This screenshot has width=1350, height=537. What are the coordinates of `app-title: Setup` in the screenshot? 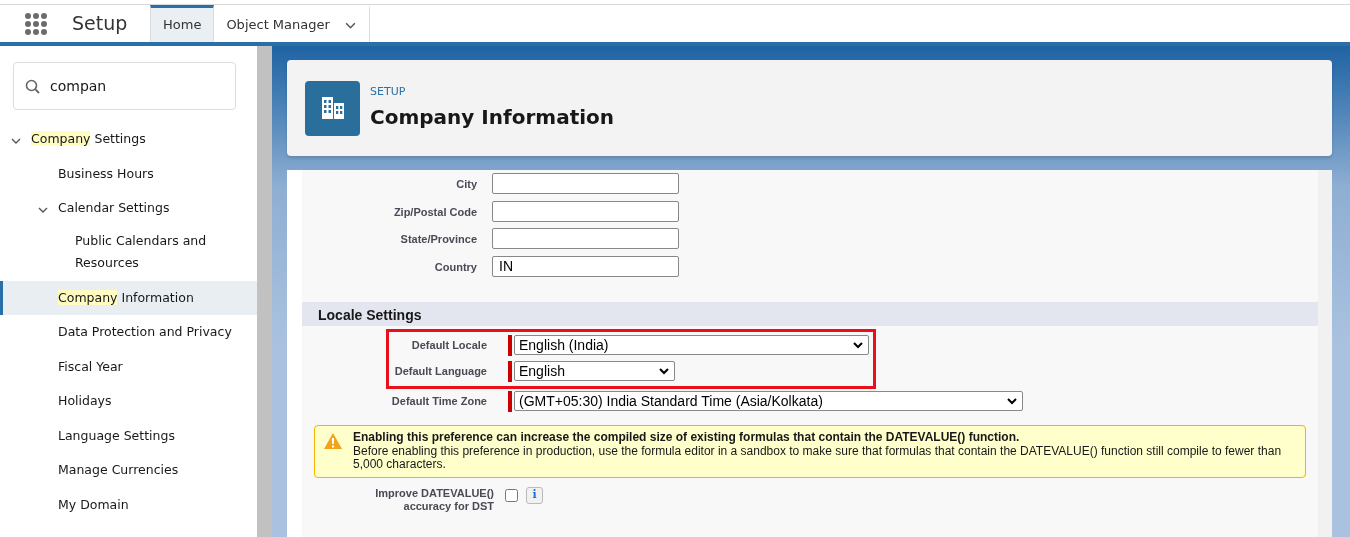 It's located at (100, 24).